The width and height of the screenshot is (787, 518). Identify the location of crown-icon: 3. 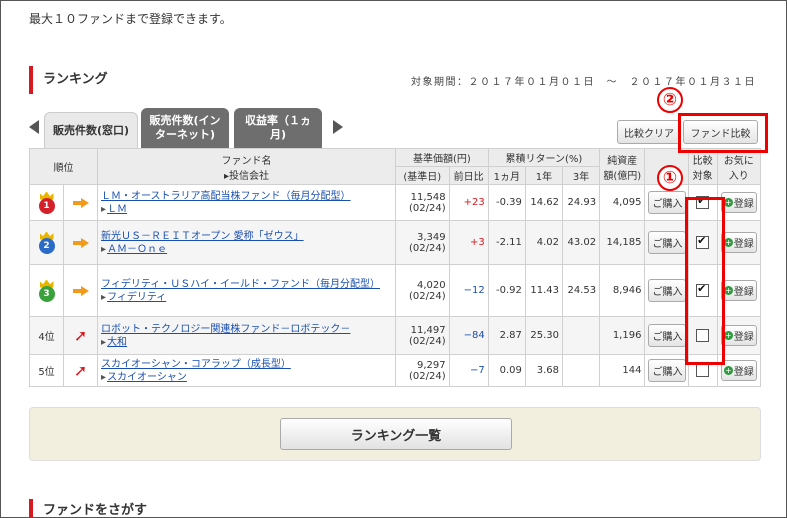
(47, 290).